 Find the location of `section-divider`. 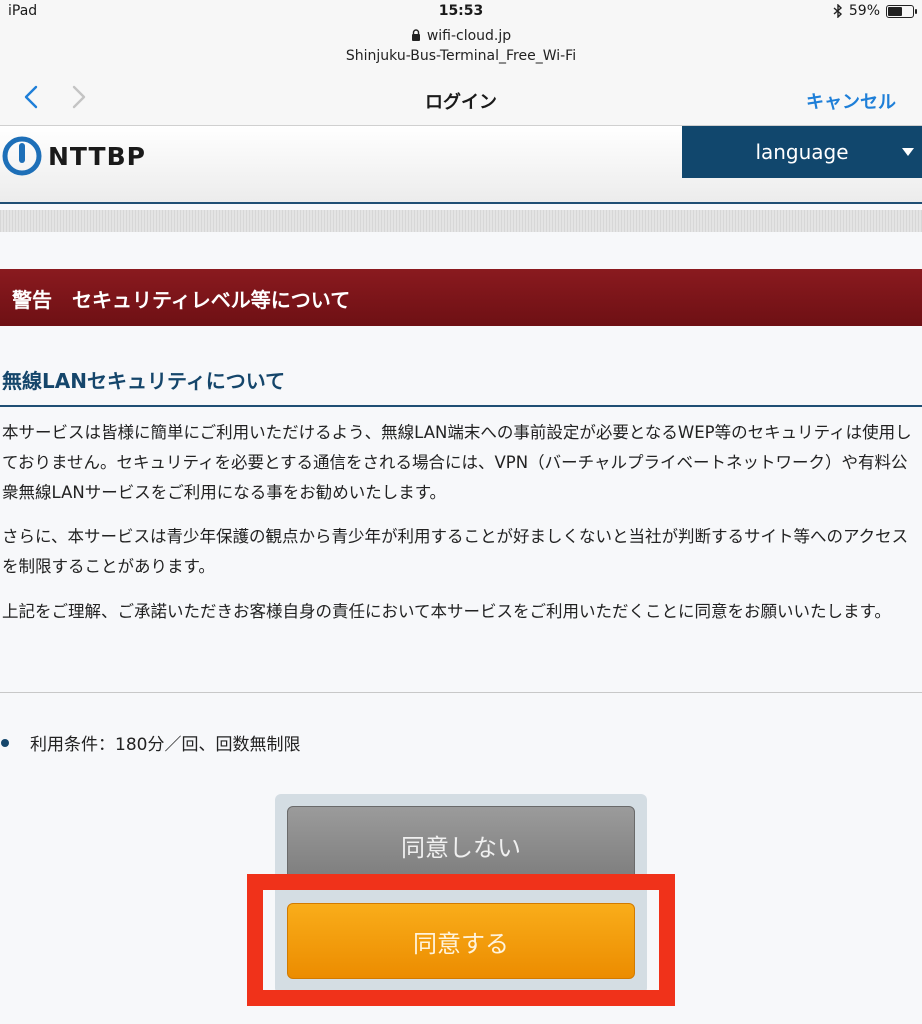

section-divider is located at coordinates (461, 406).